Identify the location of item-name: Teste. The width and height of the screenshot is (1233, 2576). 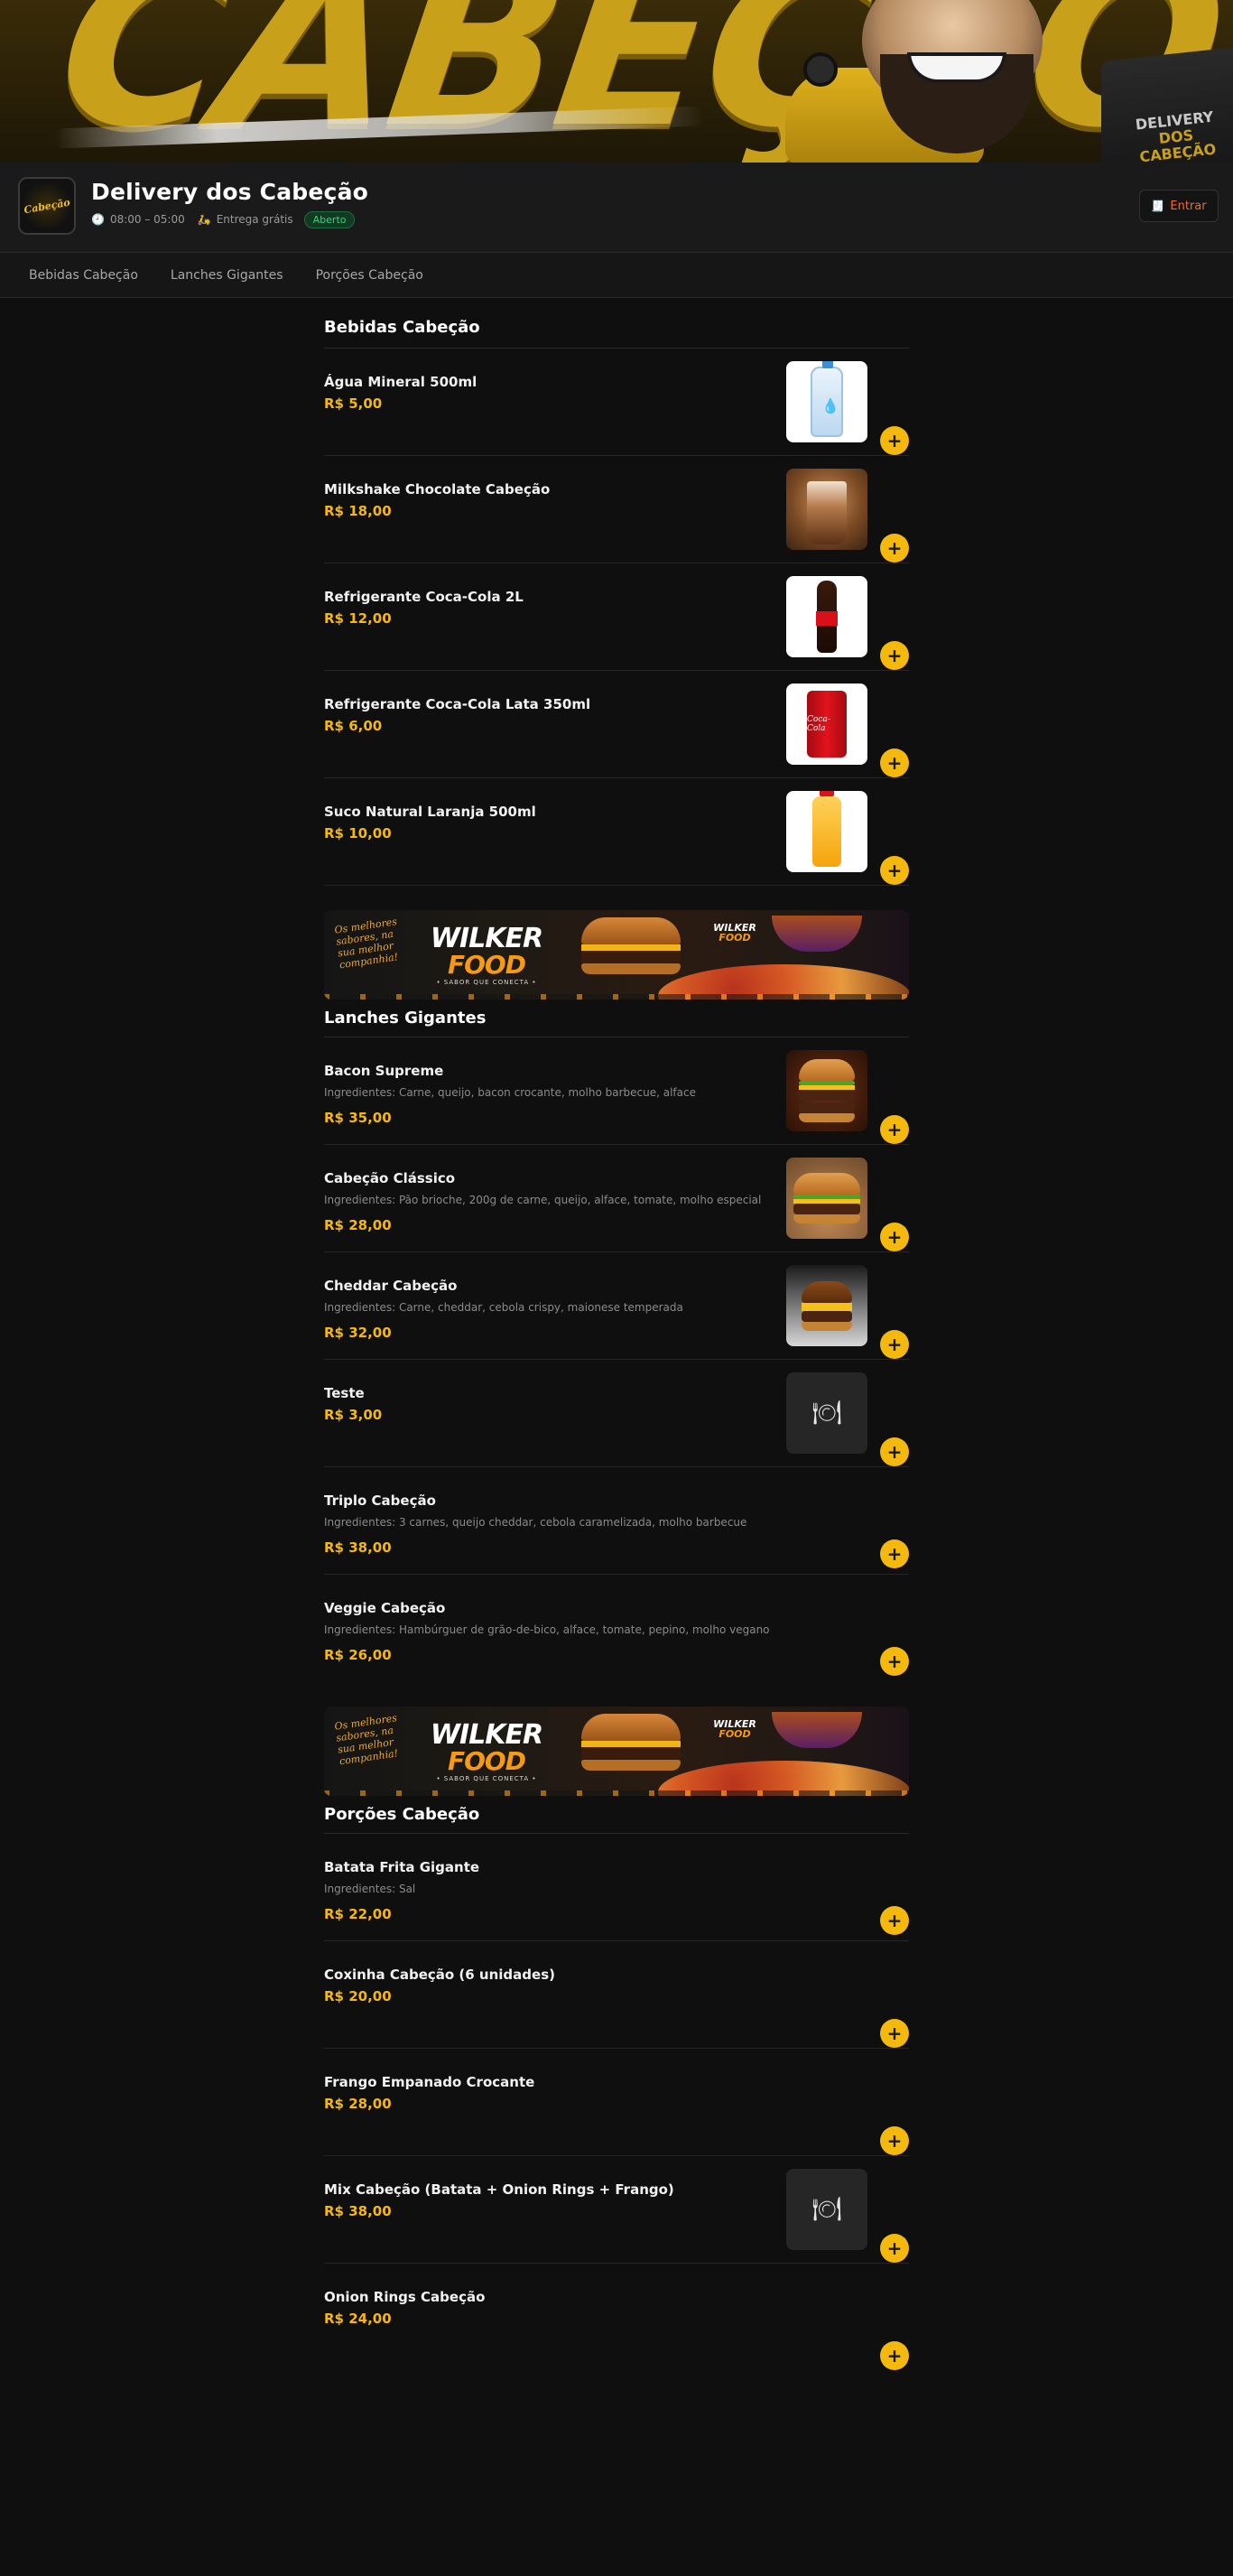
(344, 1393).